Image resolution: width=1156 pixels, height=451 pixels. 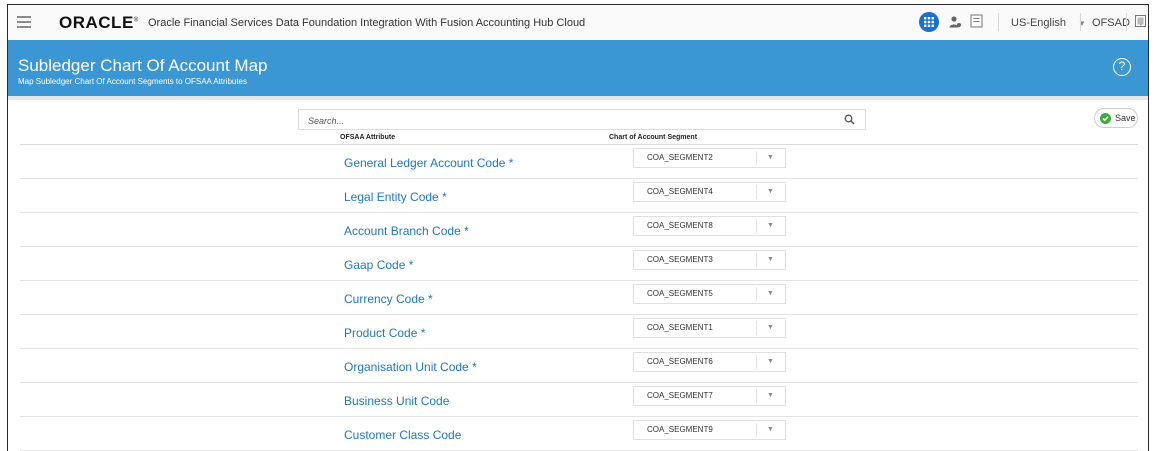 What do you see at coordinates (1140, 21) in the screenshot?
I see `window-icon` at bounding box center [1140, 21].